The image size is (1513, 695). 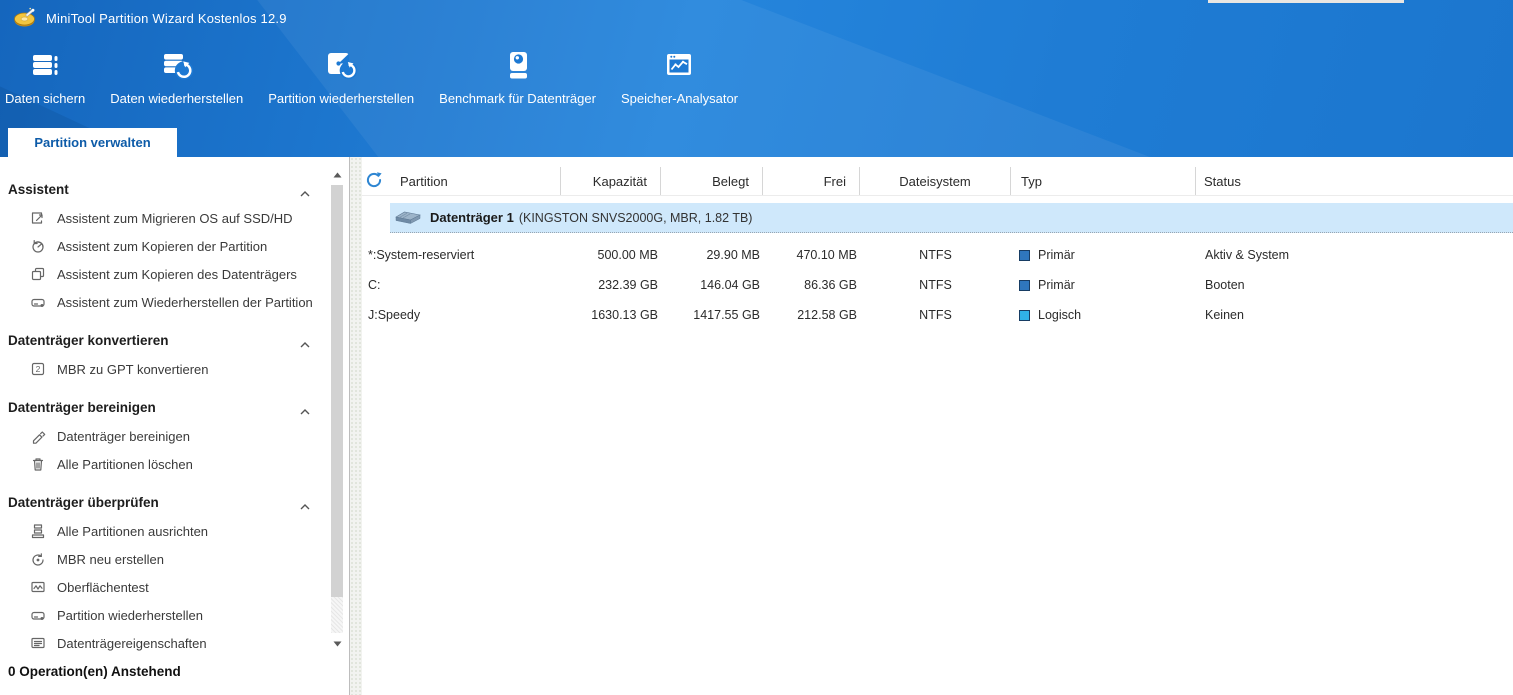 What do you see at coordinates (177, 98) in the screenshot?
I see `toolbar-button-label: Daten wiederherstellen` at bounding box center [177, 98].